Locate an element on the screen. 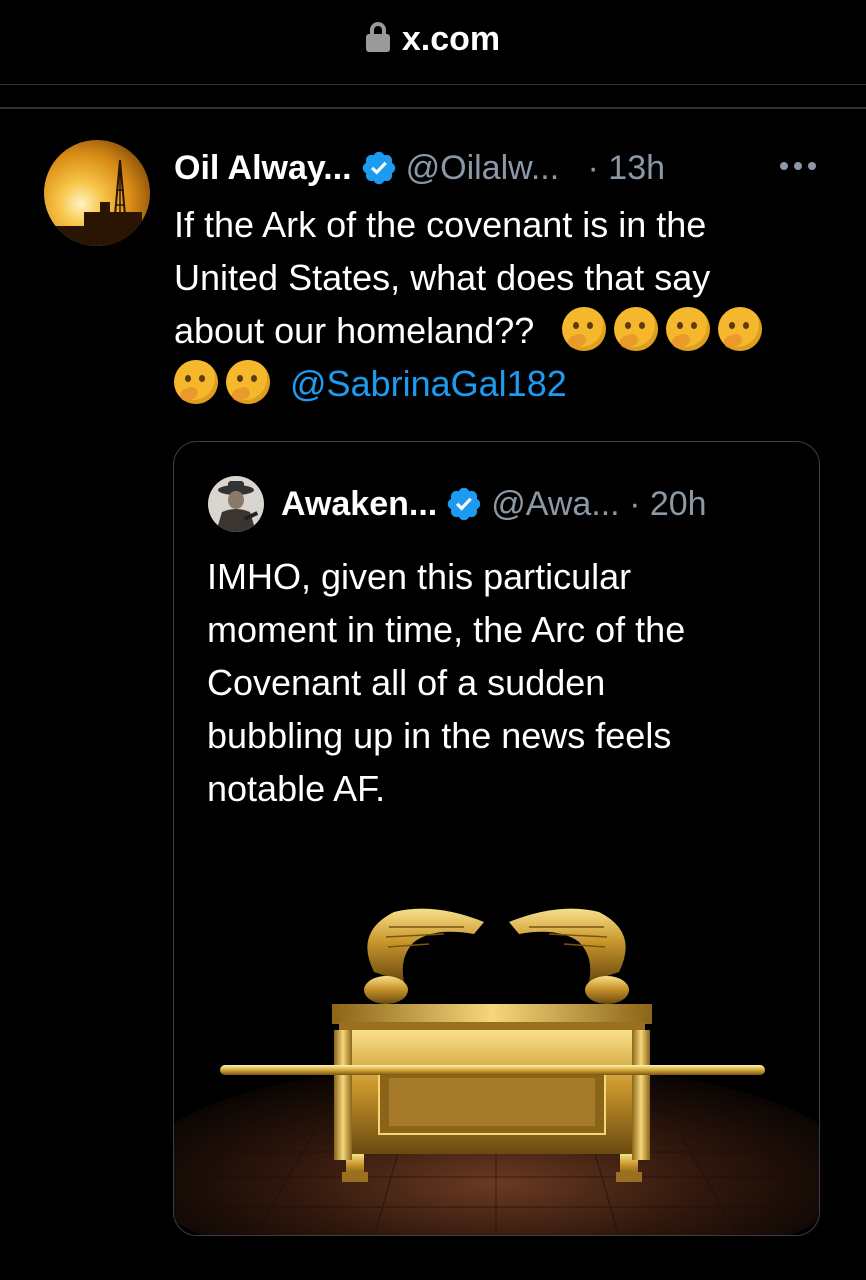  tweet-header: Oil Alway... @Oilalw... · 13h is located at coordinates (504, 168).